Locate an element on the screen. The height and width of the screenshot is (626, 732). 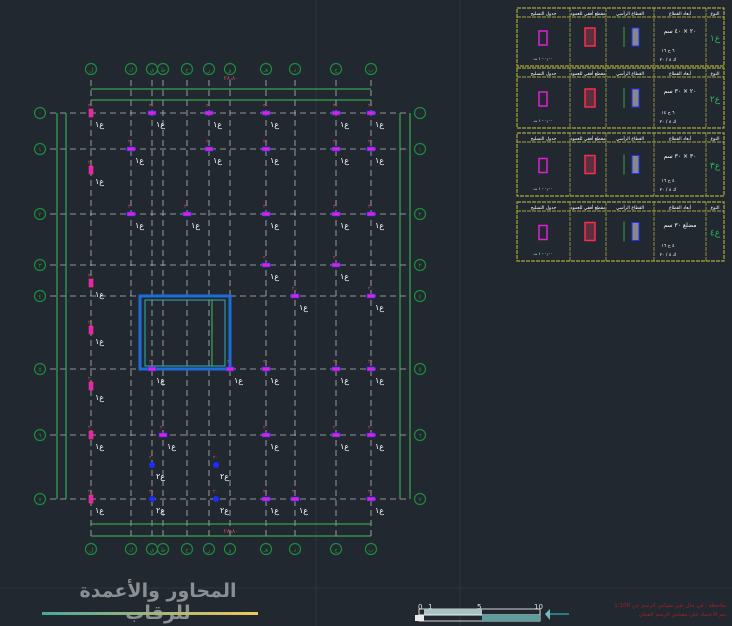
axis-label: هـ is located at coordinates (266, 550).